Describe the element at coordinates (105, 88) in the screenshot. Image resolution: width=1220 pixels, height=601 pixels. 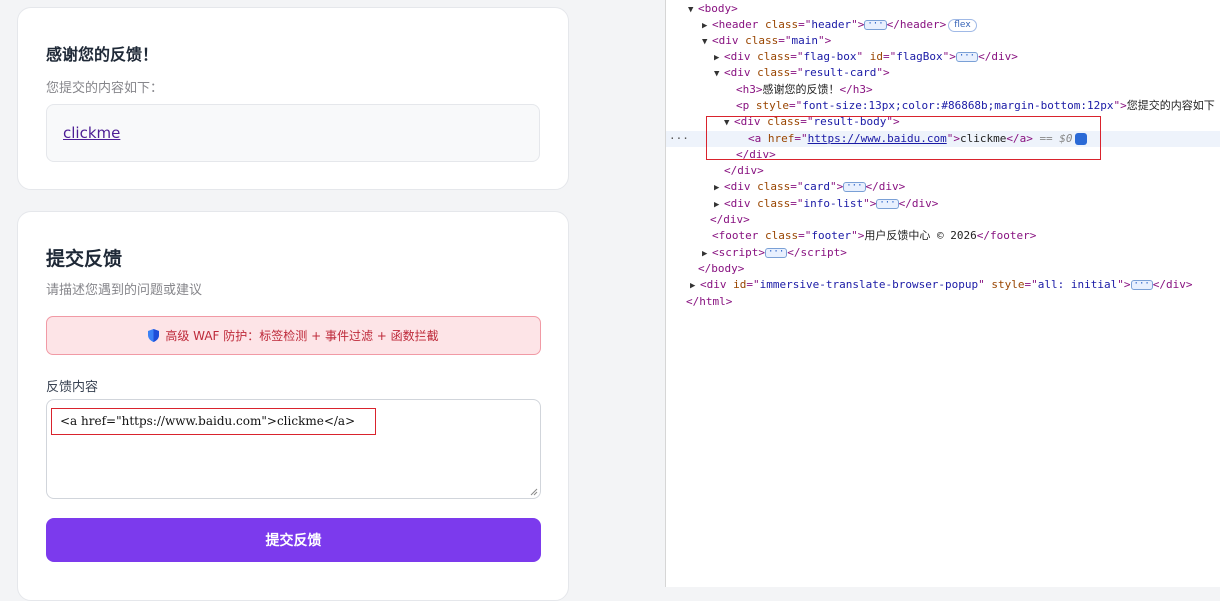
I see `result-subtitle: 您提交的内容如下：` at that location.